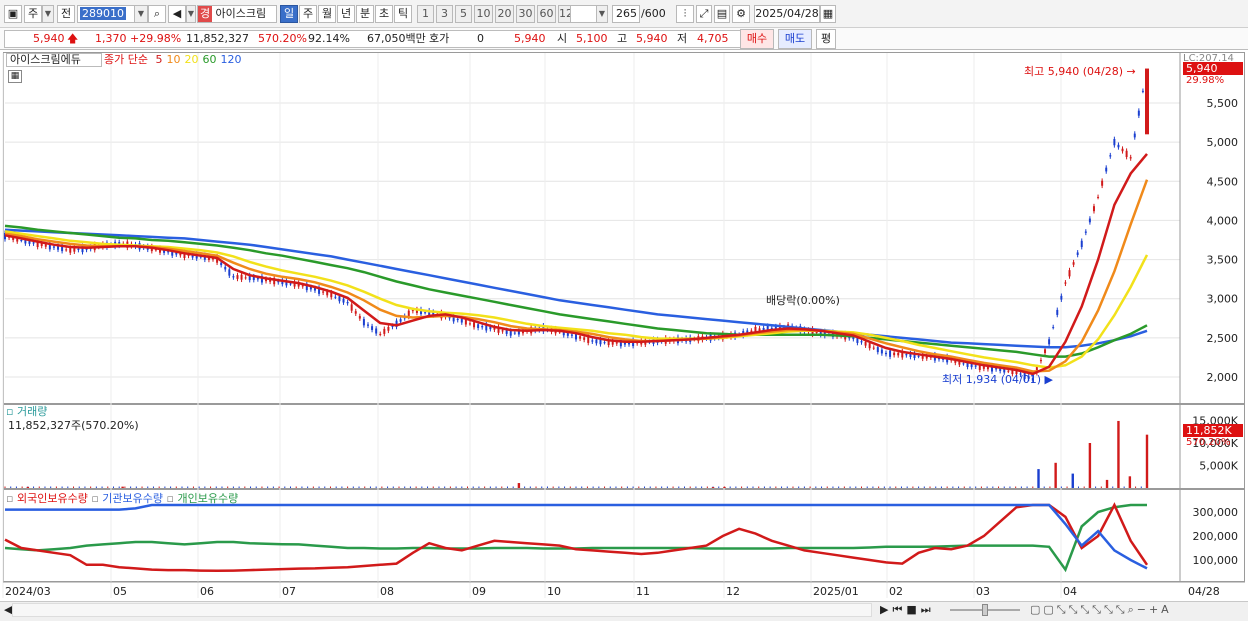 The height and width of the screenshot is (621, 1248). What do you see at coordinates (733, 591) in the screenshot?
I see `time-axis-label: 12` at bounding box center [733, 591].